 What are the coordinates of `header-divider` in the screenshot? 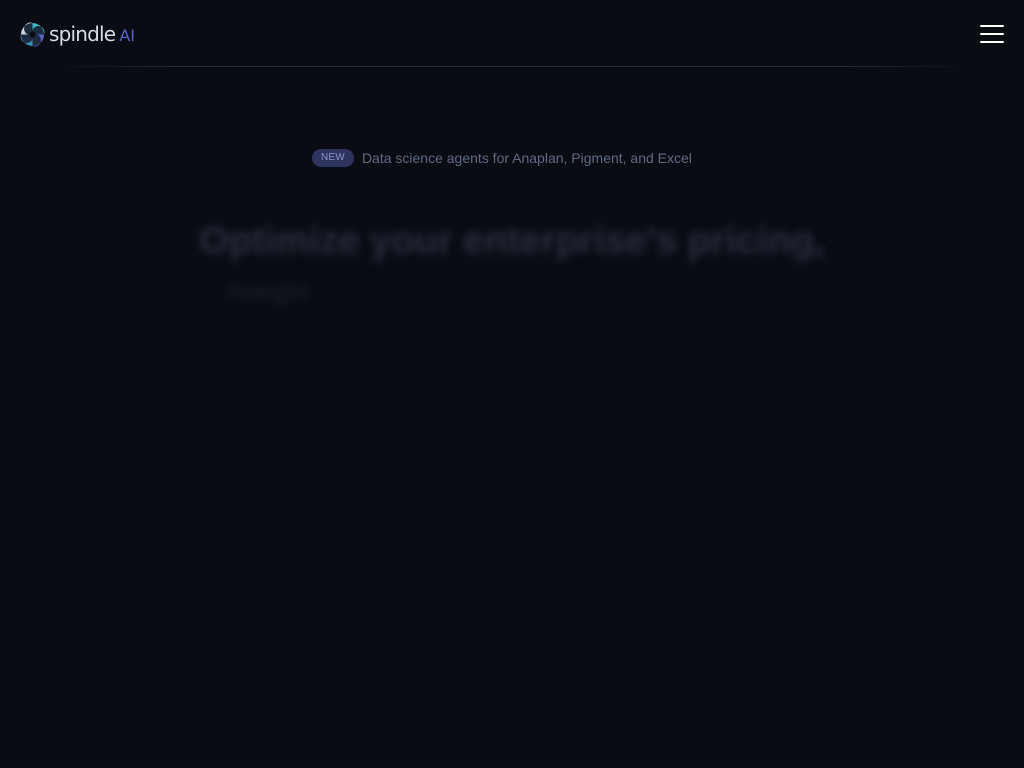 It's located at (512, 66).